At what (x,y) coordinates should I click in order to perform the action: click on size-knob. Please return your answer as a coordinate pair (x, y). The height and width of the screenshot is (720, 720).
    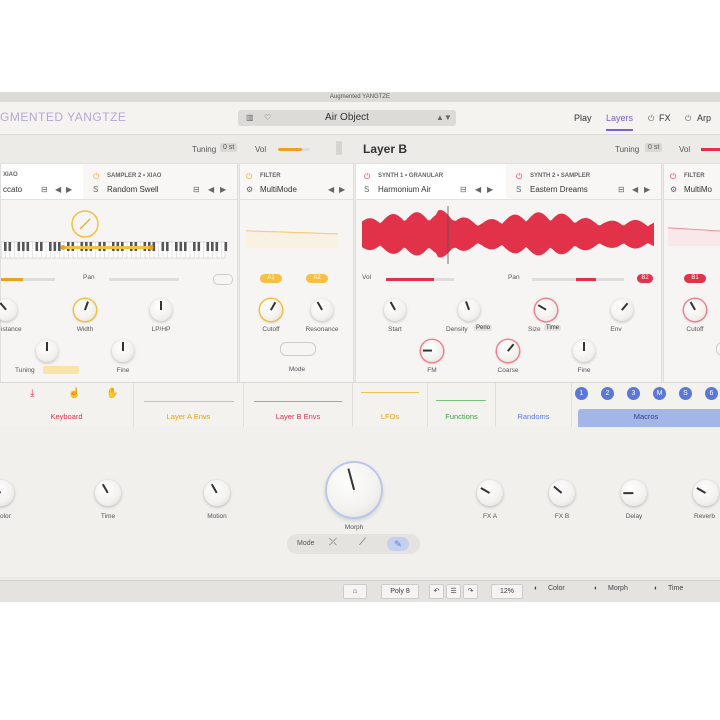
    Looking at the image, I should click on (546, 310).